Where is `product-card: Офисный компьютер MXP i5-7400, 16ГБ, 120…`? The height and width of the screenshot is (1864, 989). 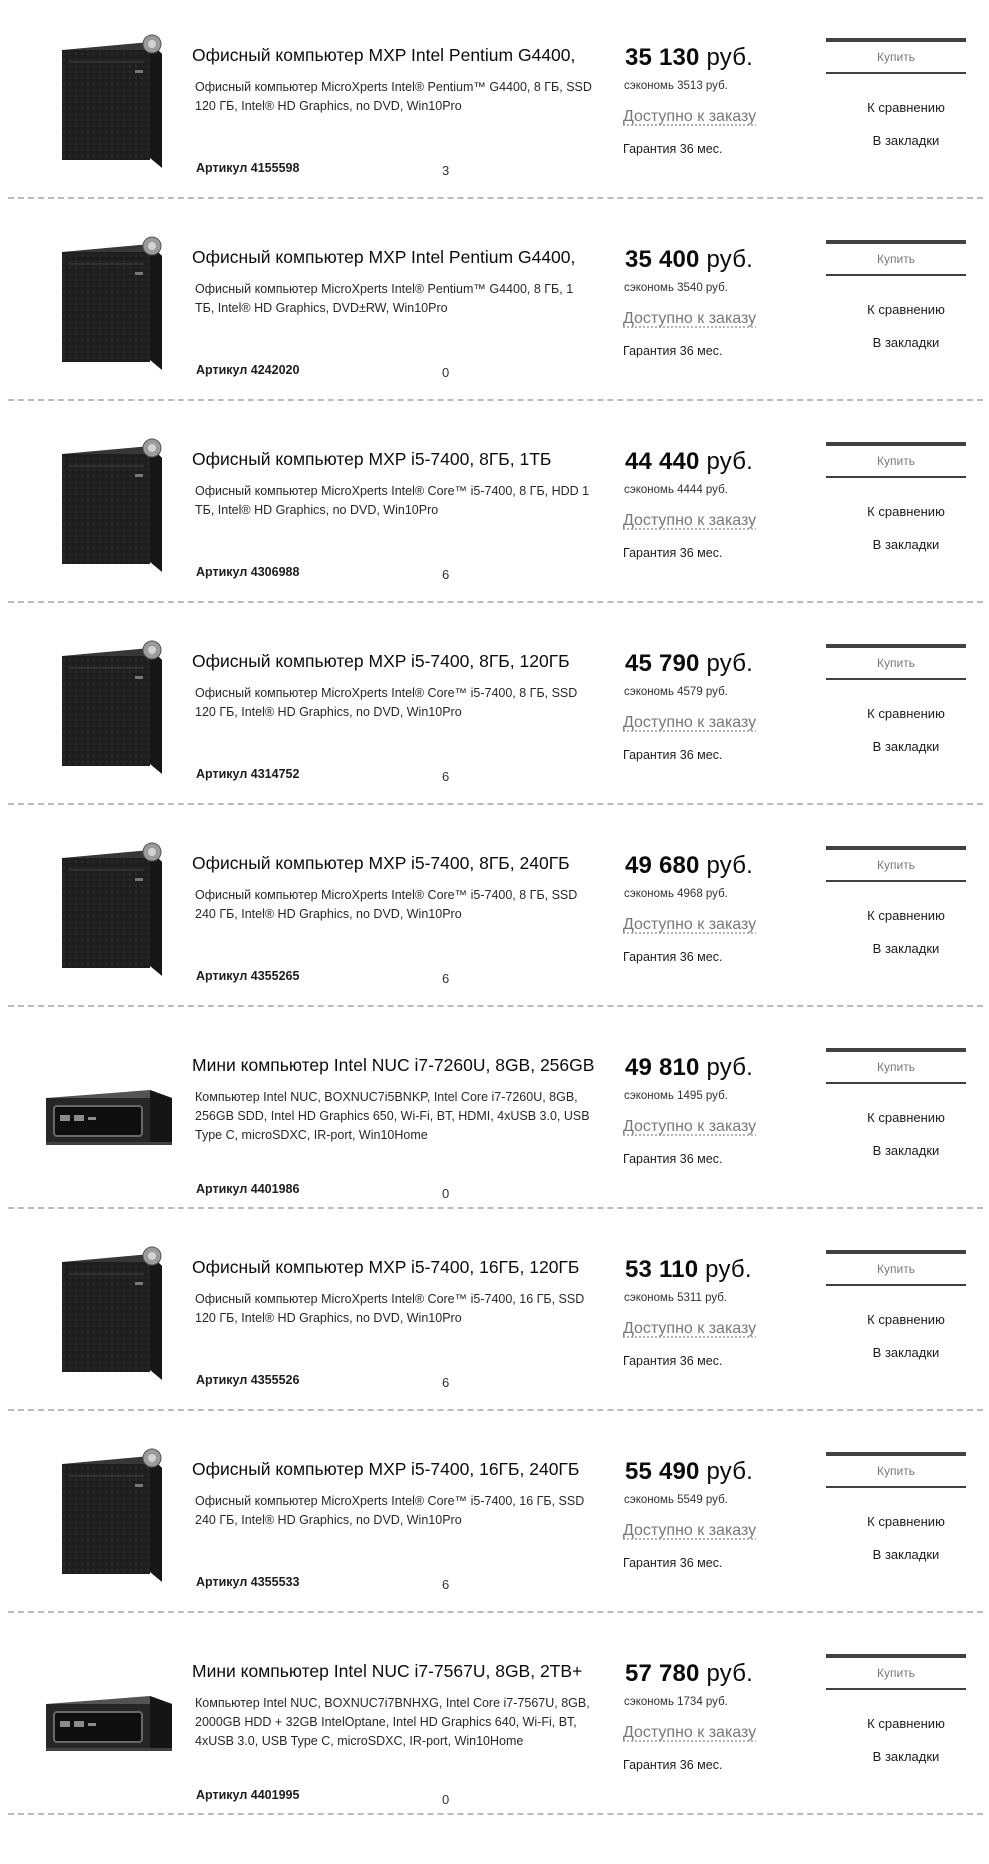 product-card: Офисный компьютер MXP i5-7400, 16ГБ, 120… is located at coordinates (495, 1311).